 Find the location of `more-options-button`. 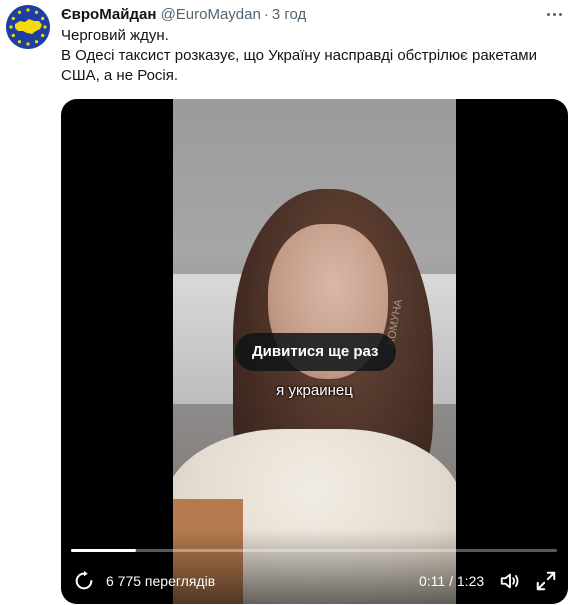

more-options-button is located at coordinates (554, 14).